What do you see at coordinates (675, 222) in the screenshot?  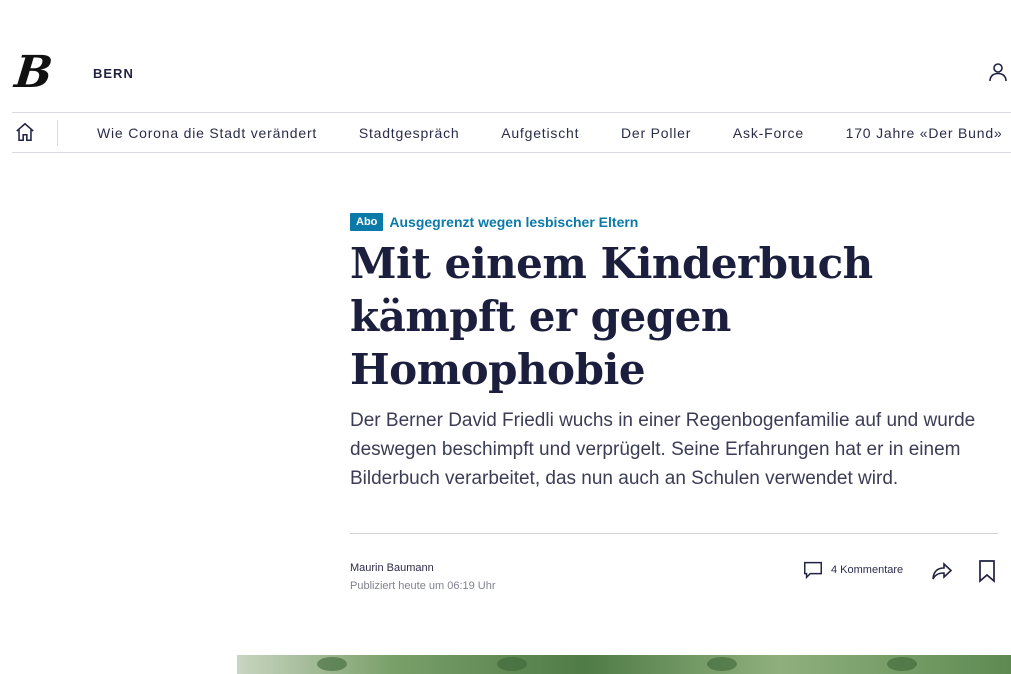 I see `article-kicker: Abo Ausgegrenzt wegen lesbischer Eltern` at bounding box center [675, 222].